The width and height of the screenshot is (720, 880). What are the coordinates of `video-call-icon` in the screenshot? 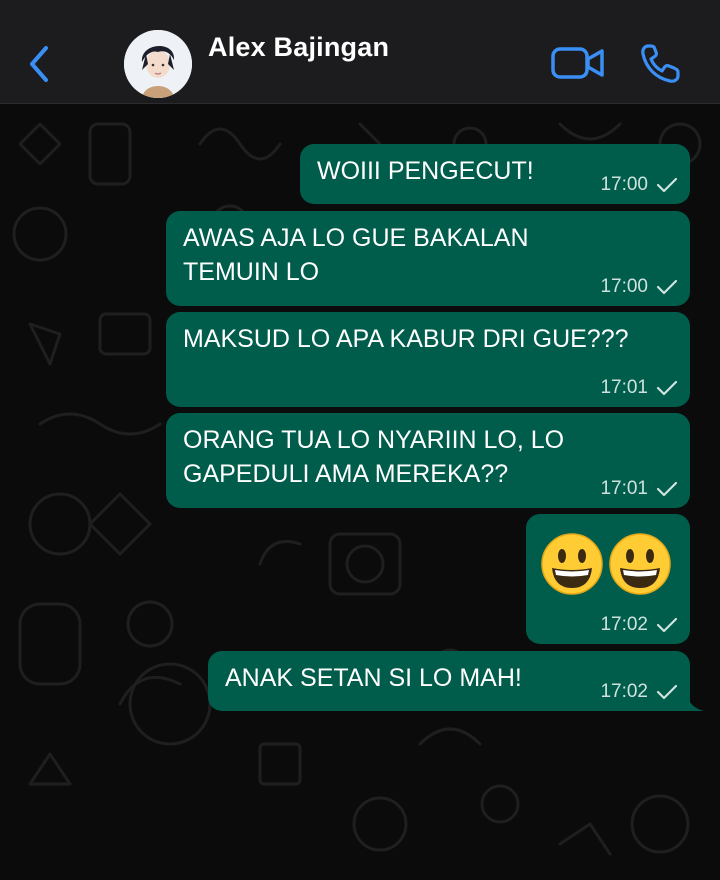 It's located at (578, 63).